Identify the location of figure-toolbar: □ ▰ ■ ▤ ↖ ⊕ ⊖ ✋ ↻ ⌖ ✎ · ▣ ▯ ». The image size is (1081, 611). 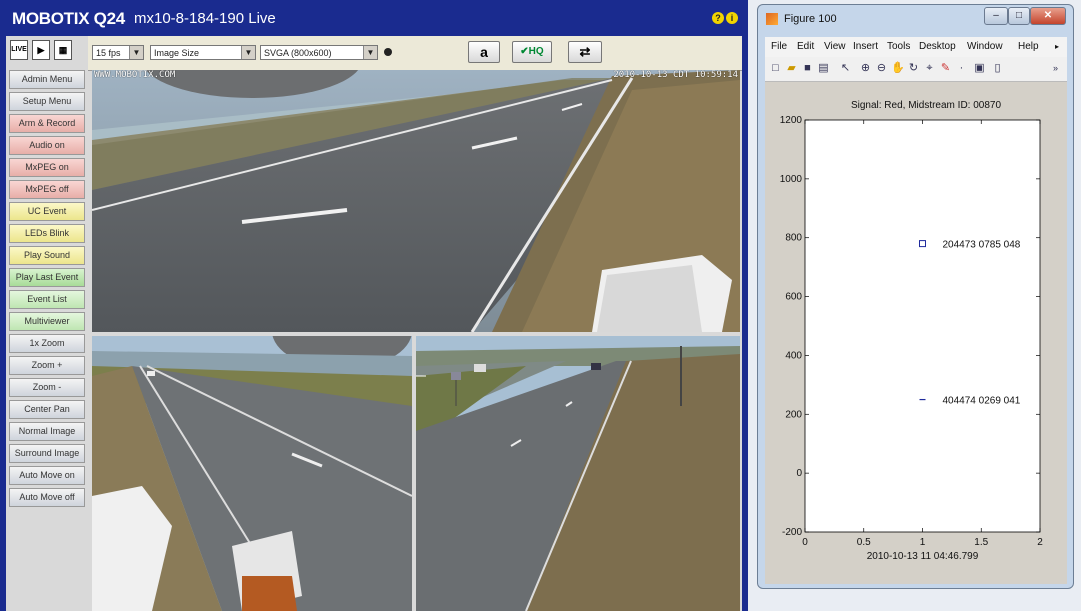
(916, 69).